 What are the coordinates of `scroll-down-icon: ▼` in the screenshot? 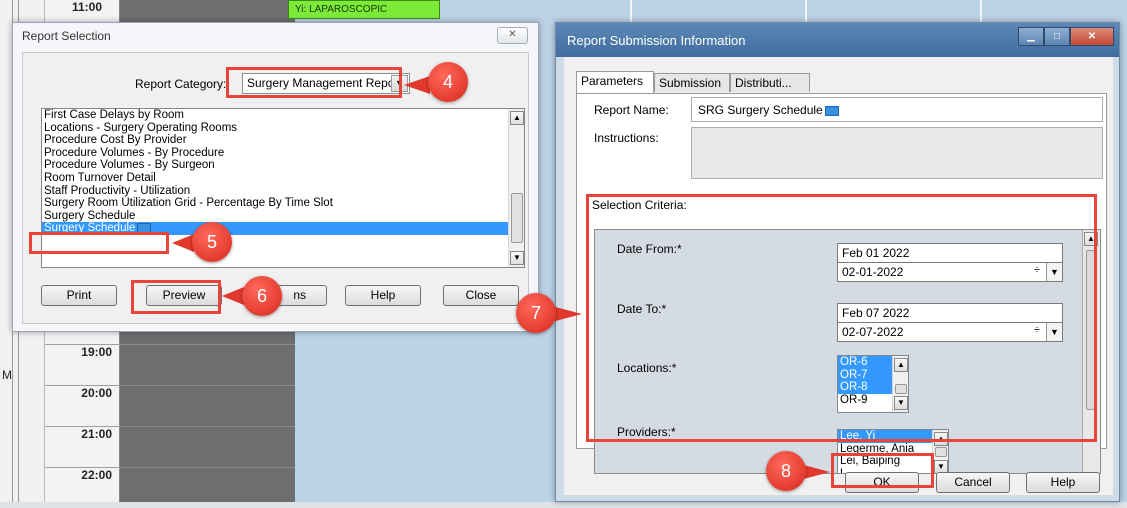 It's located at (517, 258).